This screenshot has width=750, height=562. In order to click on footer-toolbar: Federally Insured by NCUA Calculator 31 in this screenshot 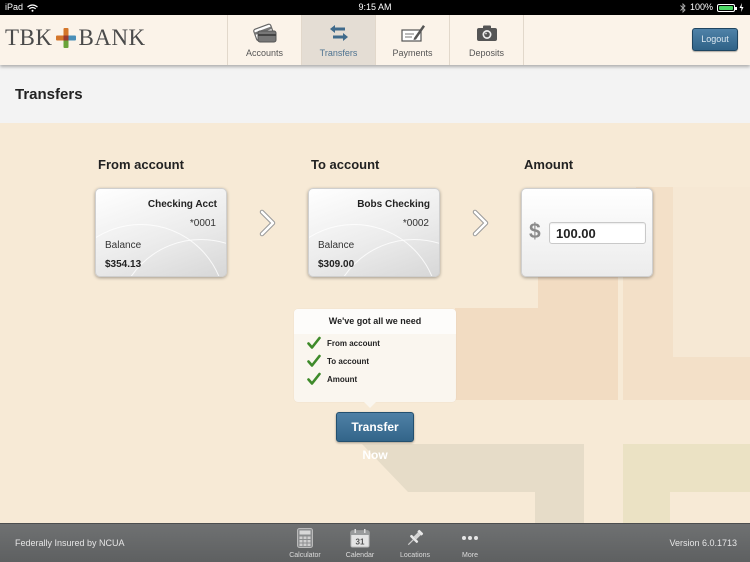, I will do `click(375, 542)`.